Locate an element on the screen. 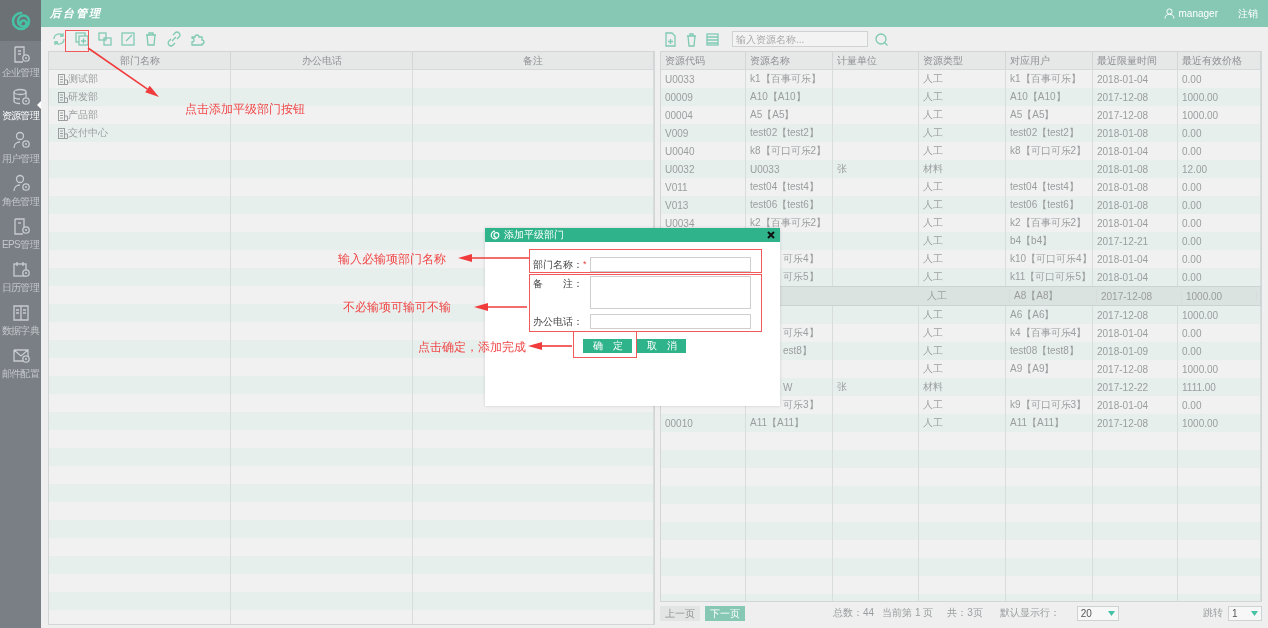  column-header: 资源名称 is located at coordinates (789, 60).